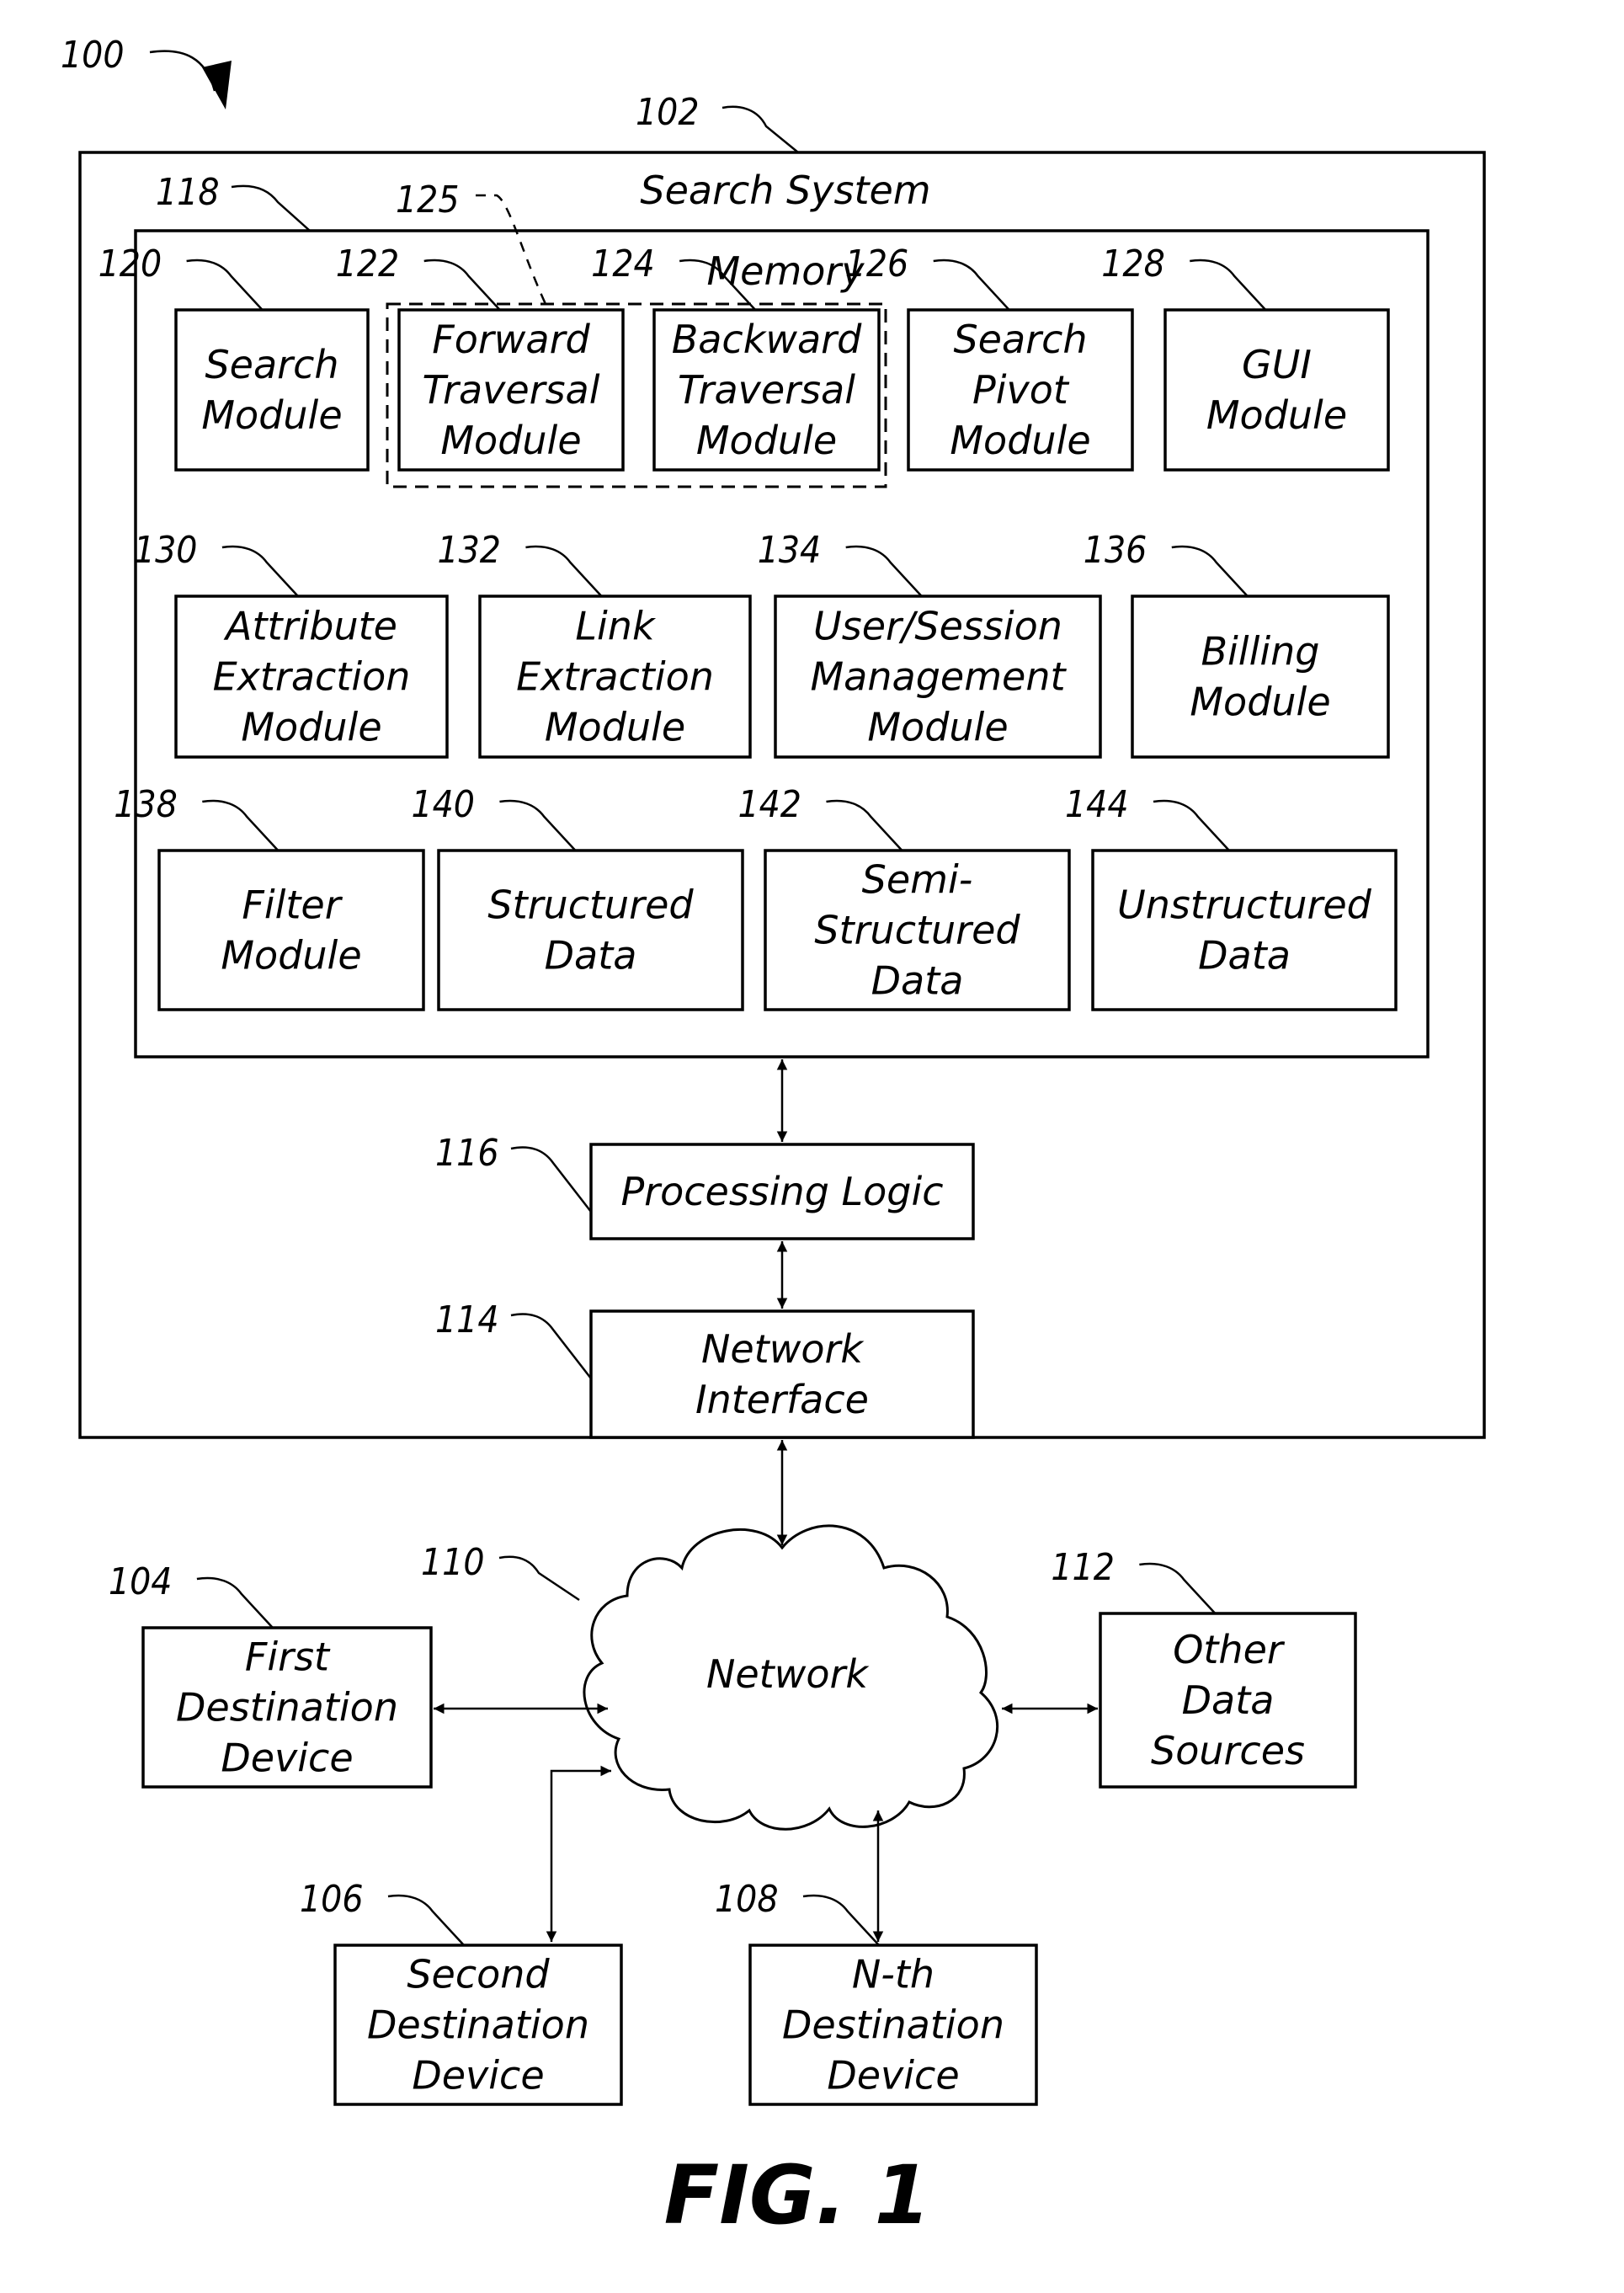  I want to click on device-104-label-line: Device, so click(287, 1758).